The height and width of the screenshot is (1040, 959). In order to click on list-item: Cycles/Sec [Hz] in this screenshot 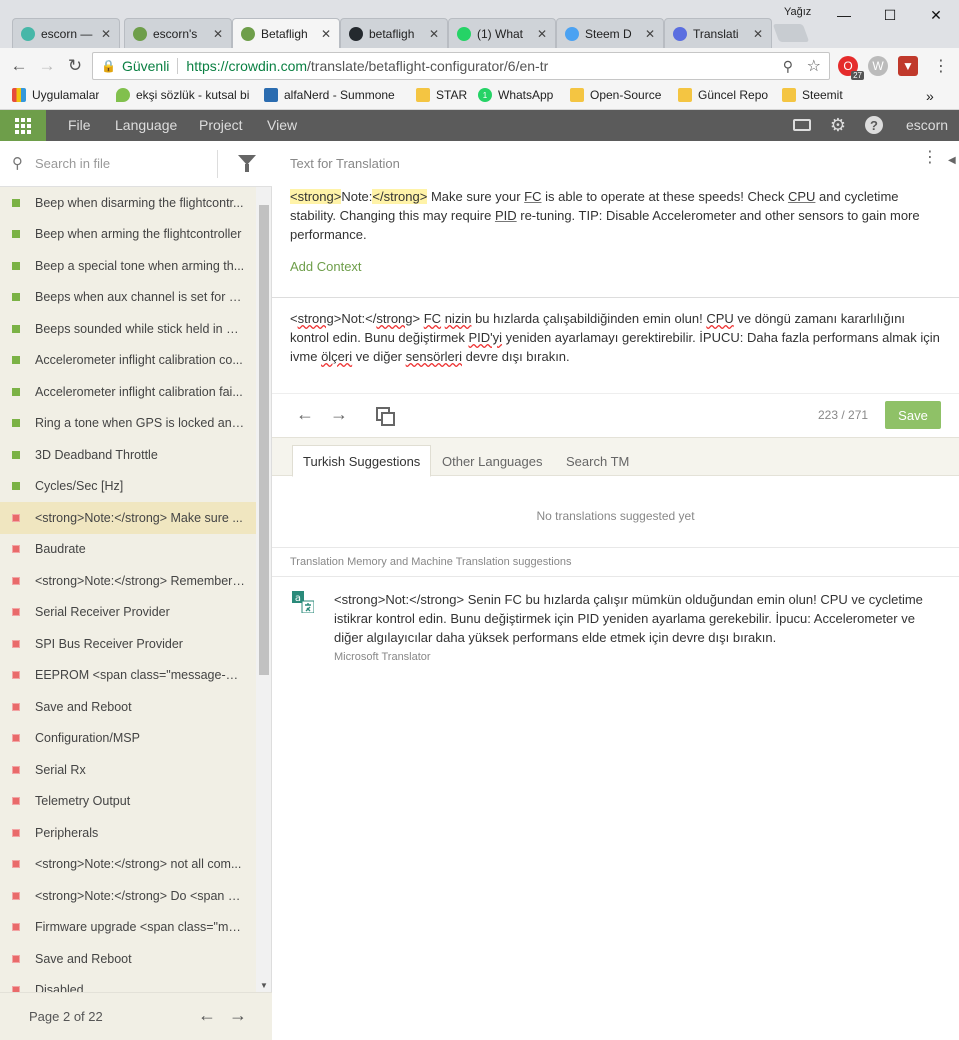, I will do `click(128, 487)`.